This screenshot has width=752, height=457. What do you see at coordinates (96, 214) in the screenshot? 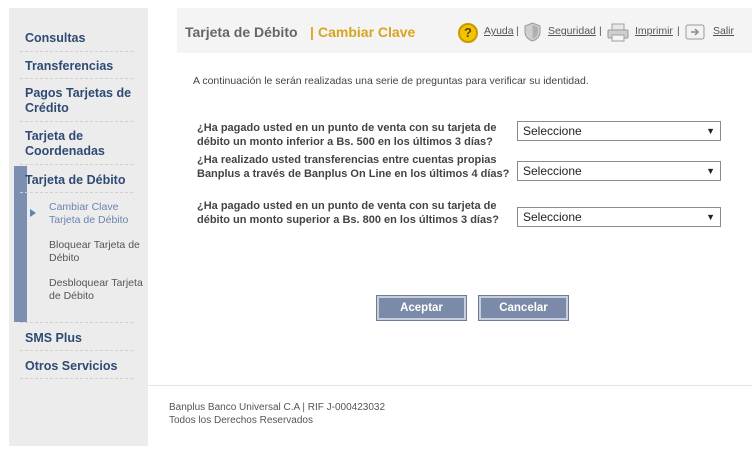
I see `sidebar-subitem-cambiar-clave: Cambiar Clave Tarjeta de Débito` at bounding box center [96, 214].